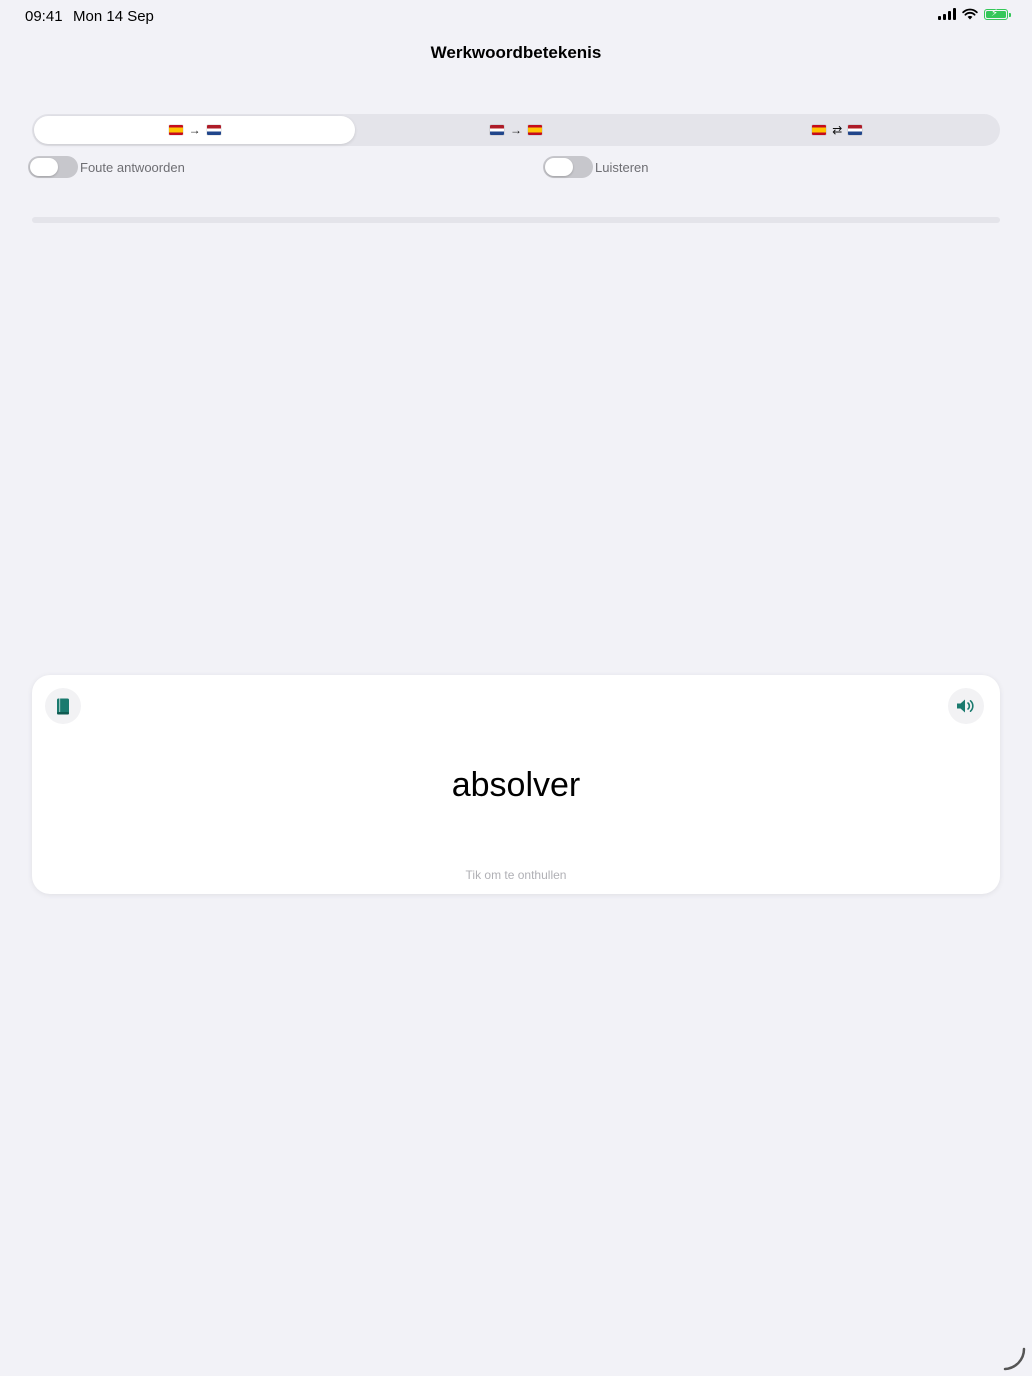 The image size is (1032, 1376). What do you see at coordinates (970, 14) in the screenshot?
I see `wifi-icon` at bounding box center [970, 14].